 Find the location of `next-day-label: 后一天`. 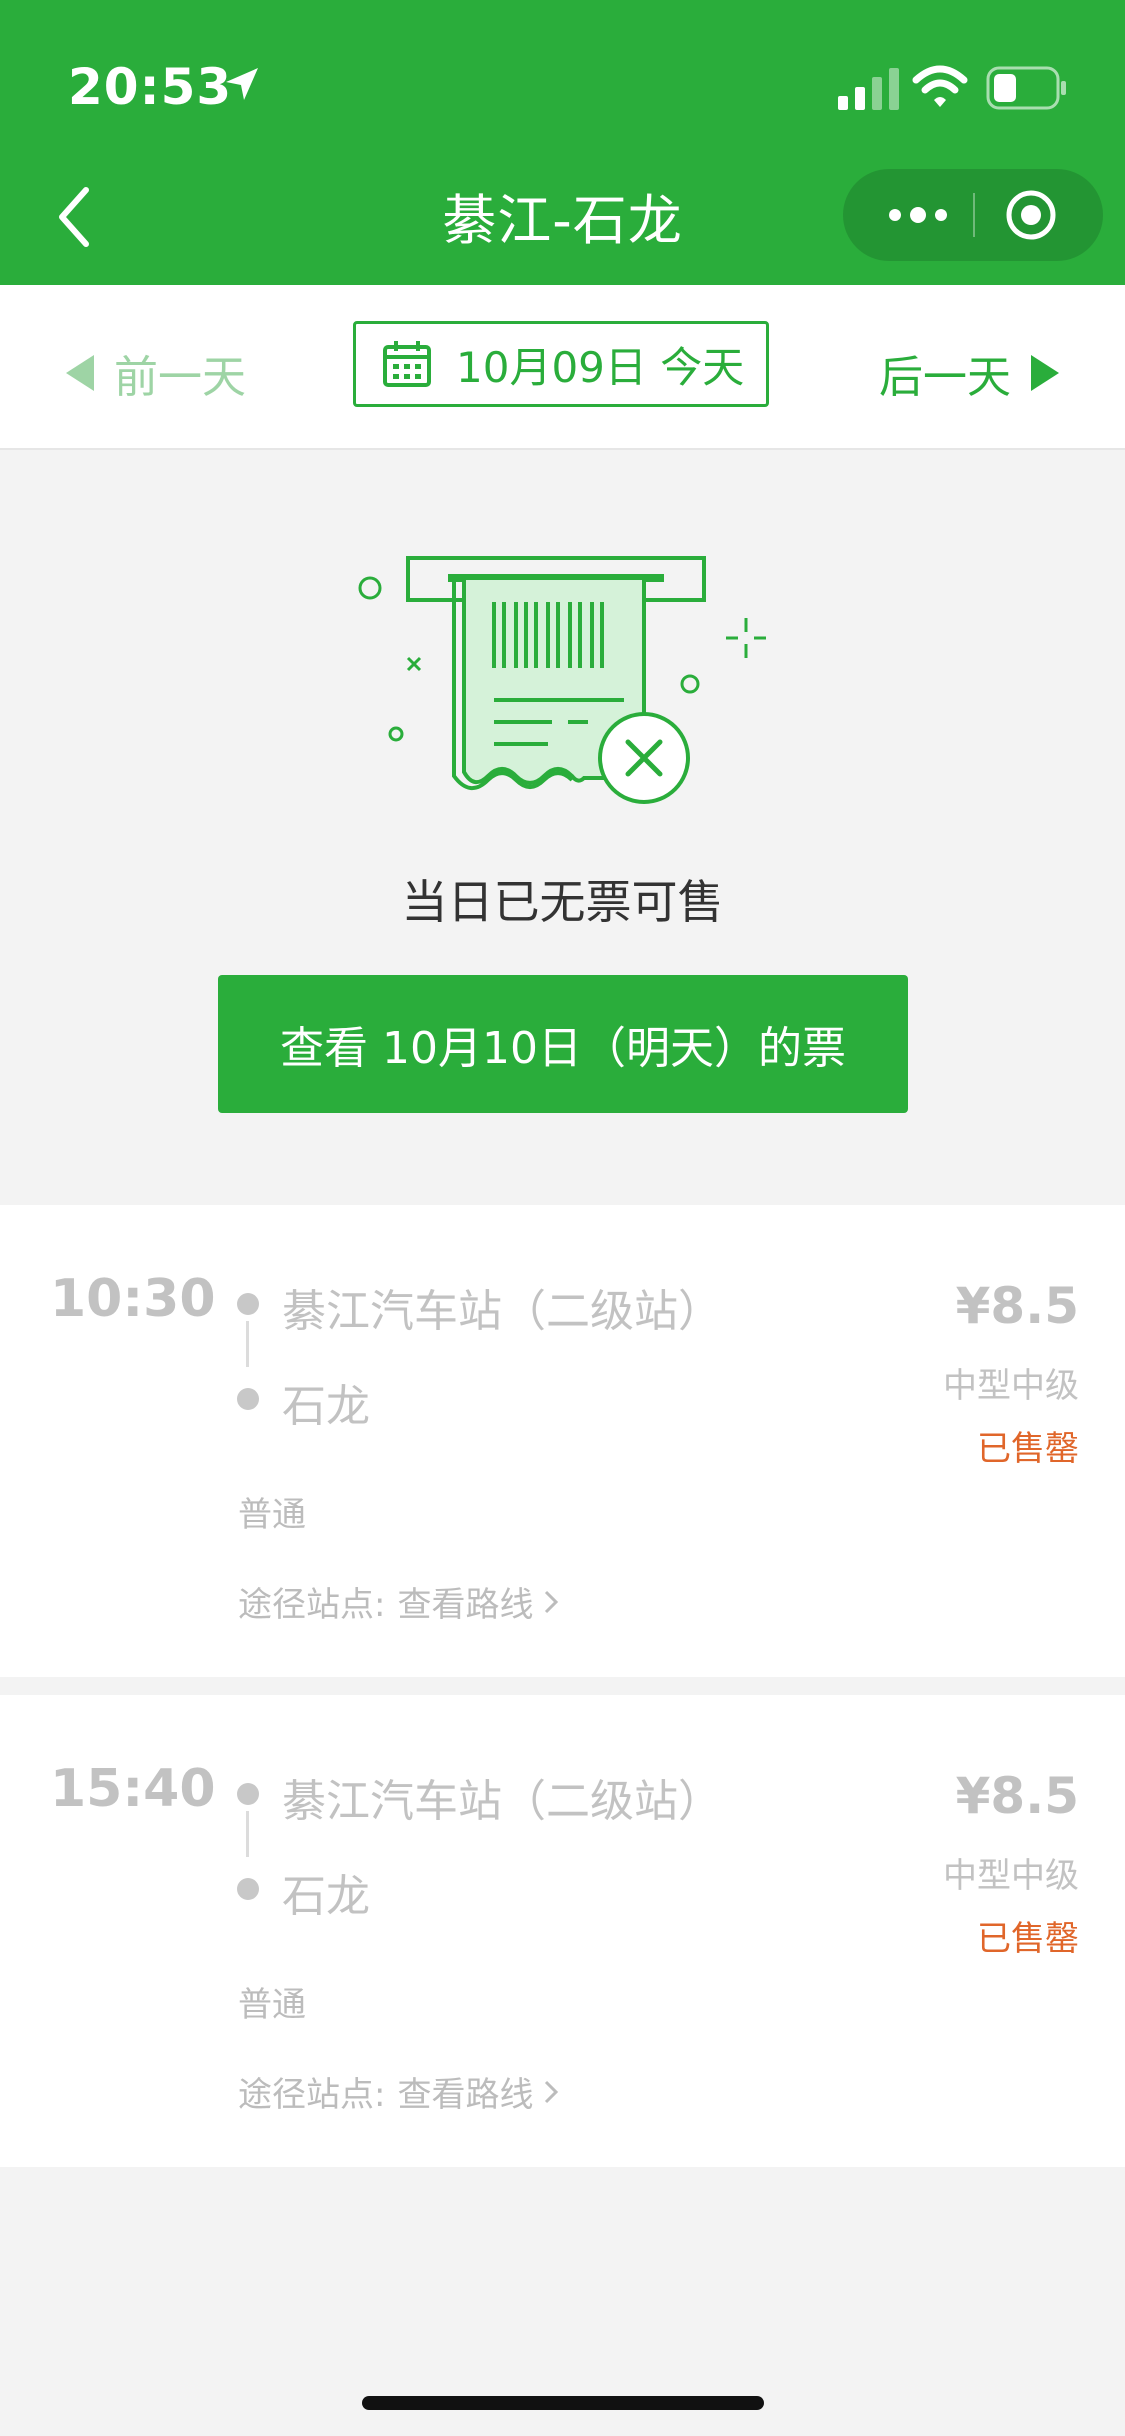

next-day-label: 后一天 is located at coordinates (945, 377).